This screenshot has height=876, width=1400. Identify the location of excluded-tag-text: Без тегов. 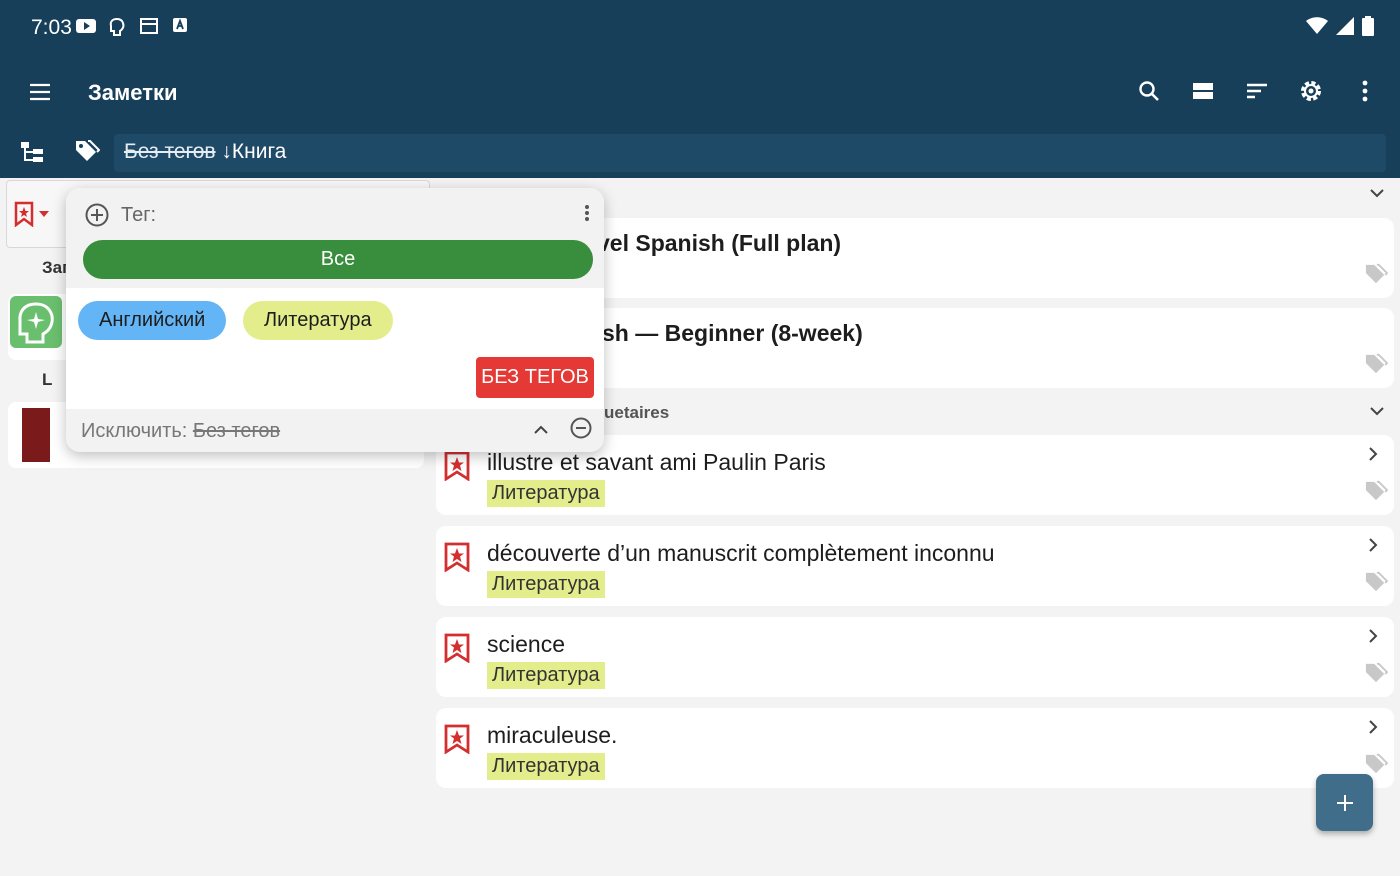
(170, 151).